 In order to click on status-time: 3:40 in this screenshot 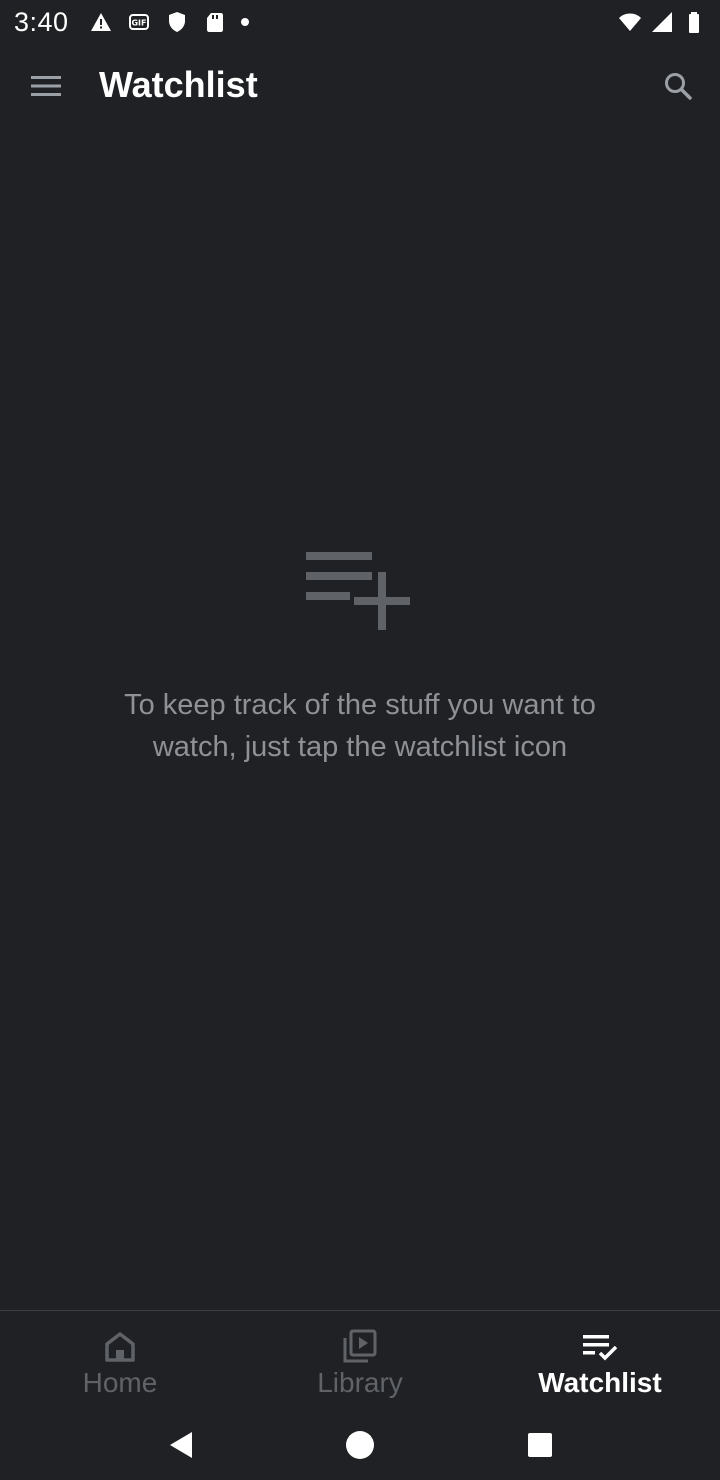, I will do `click(41, 21)`.